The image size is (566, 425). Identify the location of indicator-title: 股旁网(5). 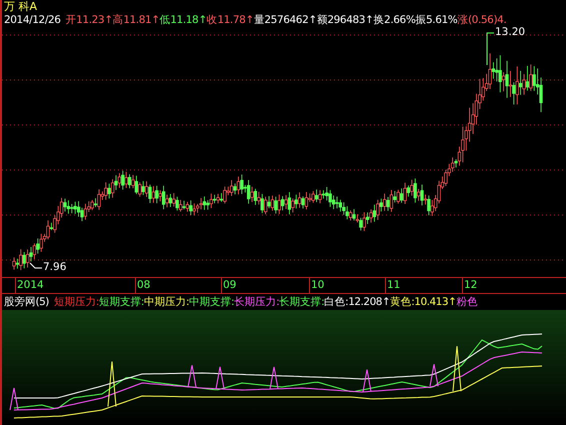
(26, 302).